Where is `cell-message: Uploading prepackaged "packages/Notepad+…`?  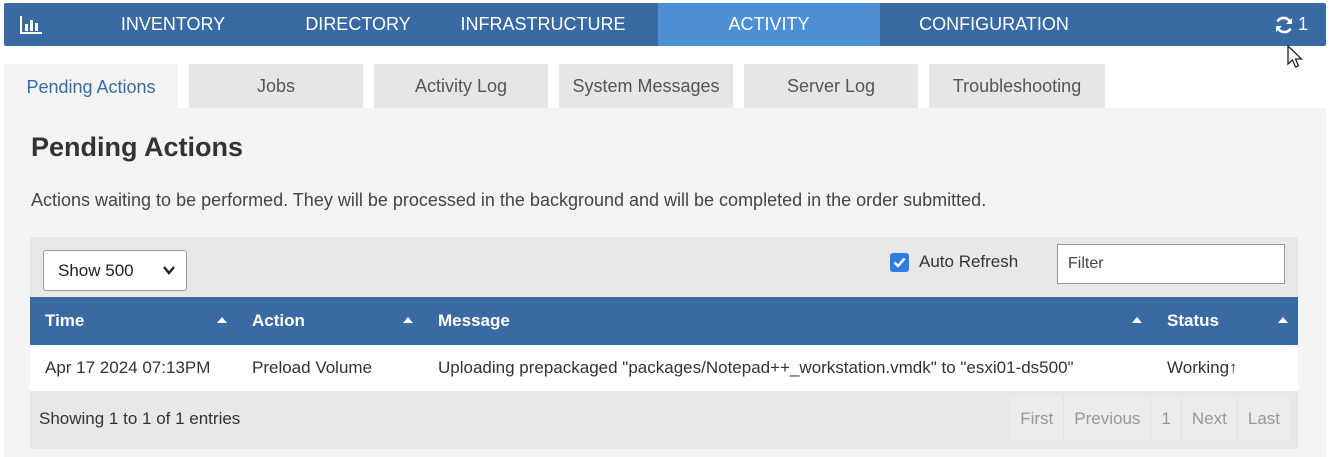
cell-message: Uploading prepackaged "packages/Notepad+… is located at coordinates (756, 367).